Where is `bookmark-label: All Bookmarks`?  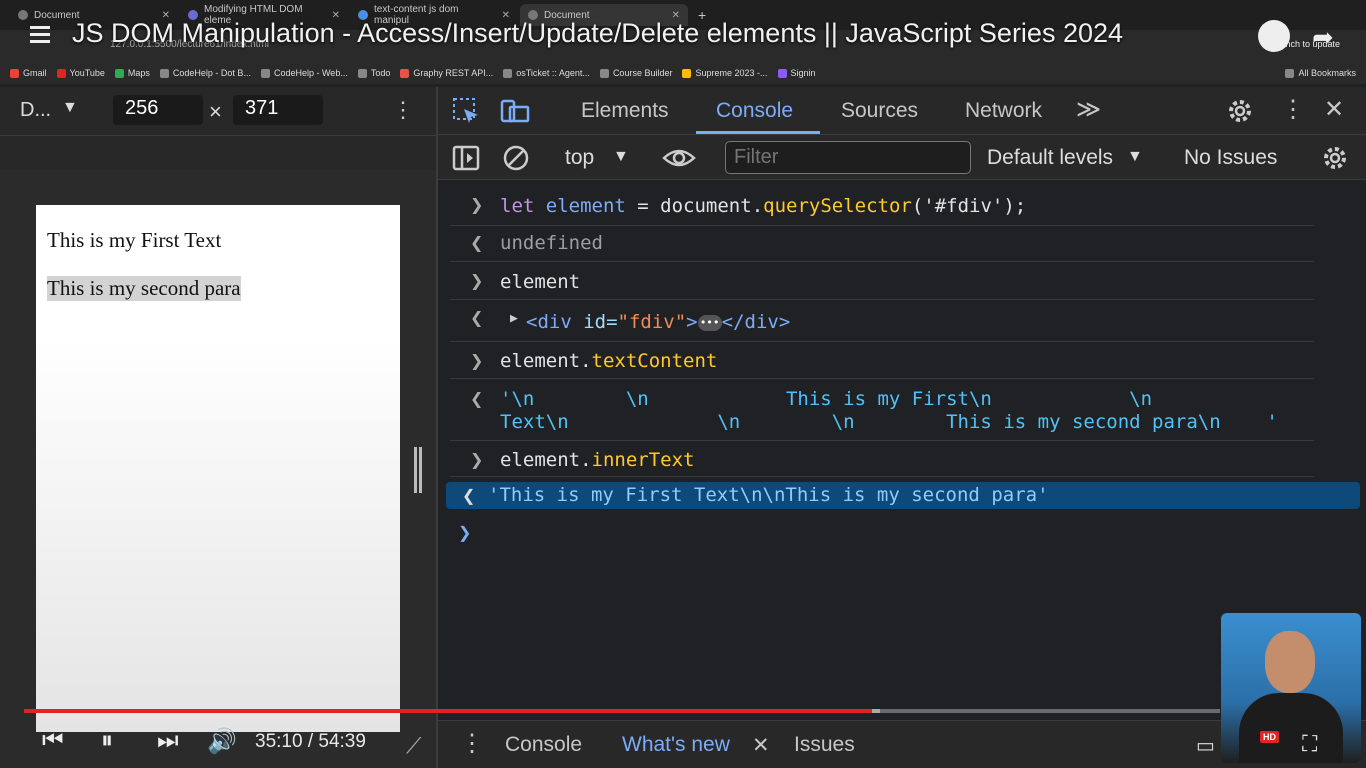 bookmark-label: All Bookmarks is located at coordinates (1327, 73).